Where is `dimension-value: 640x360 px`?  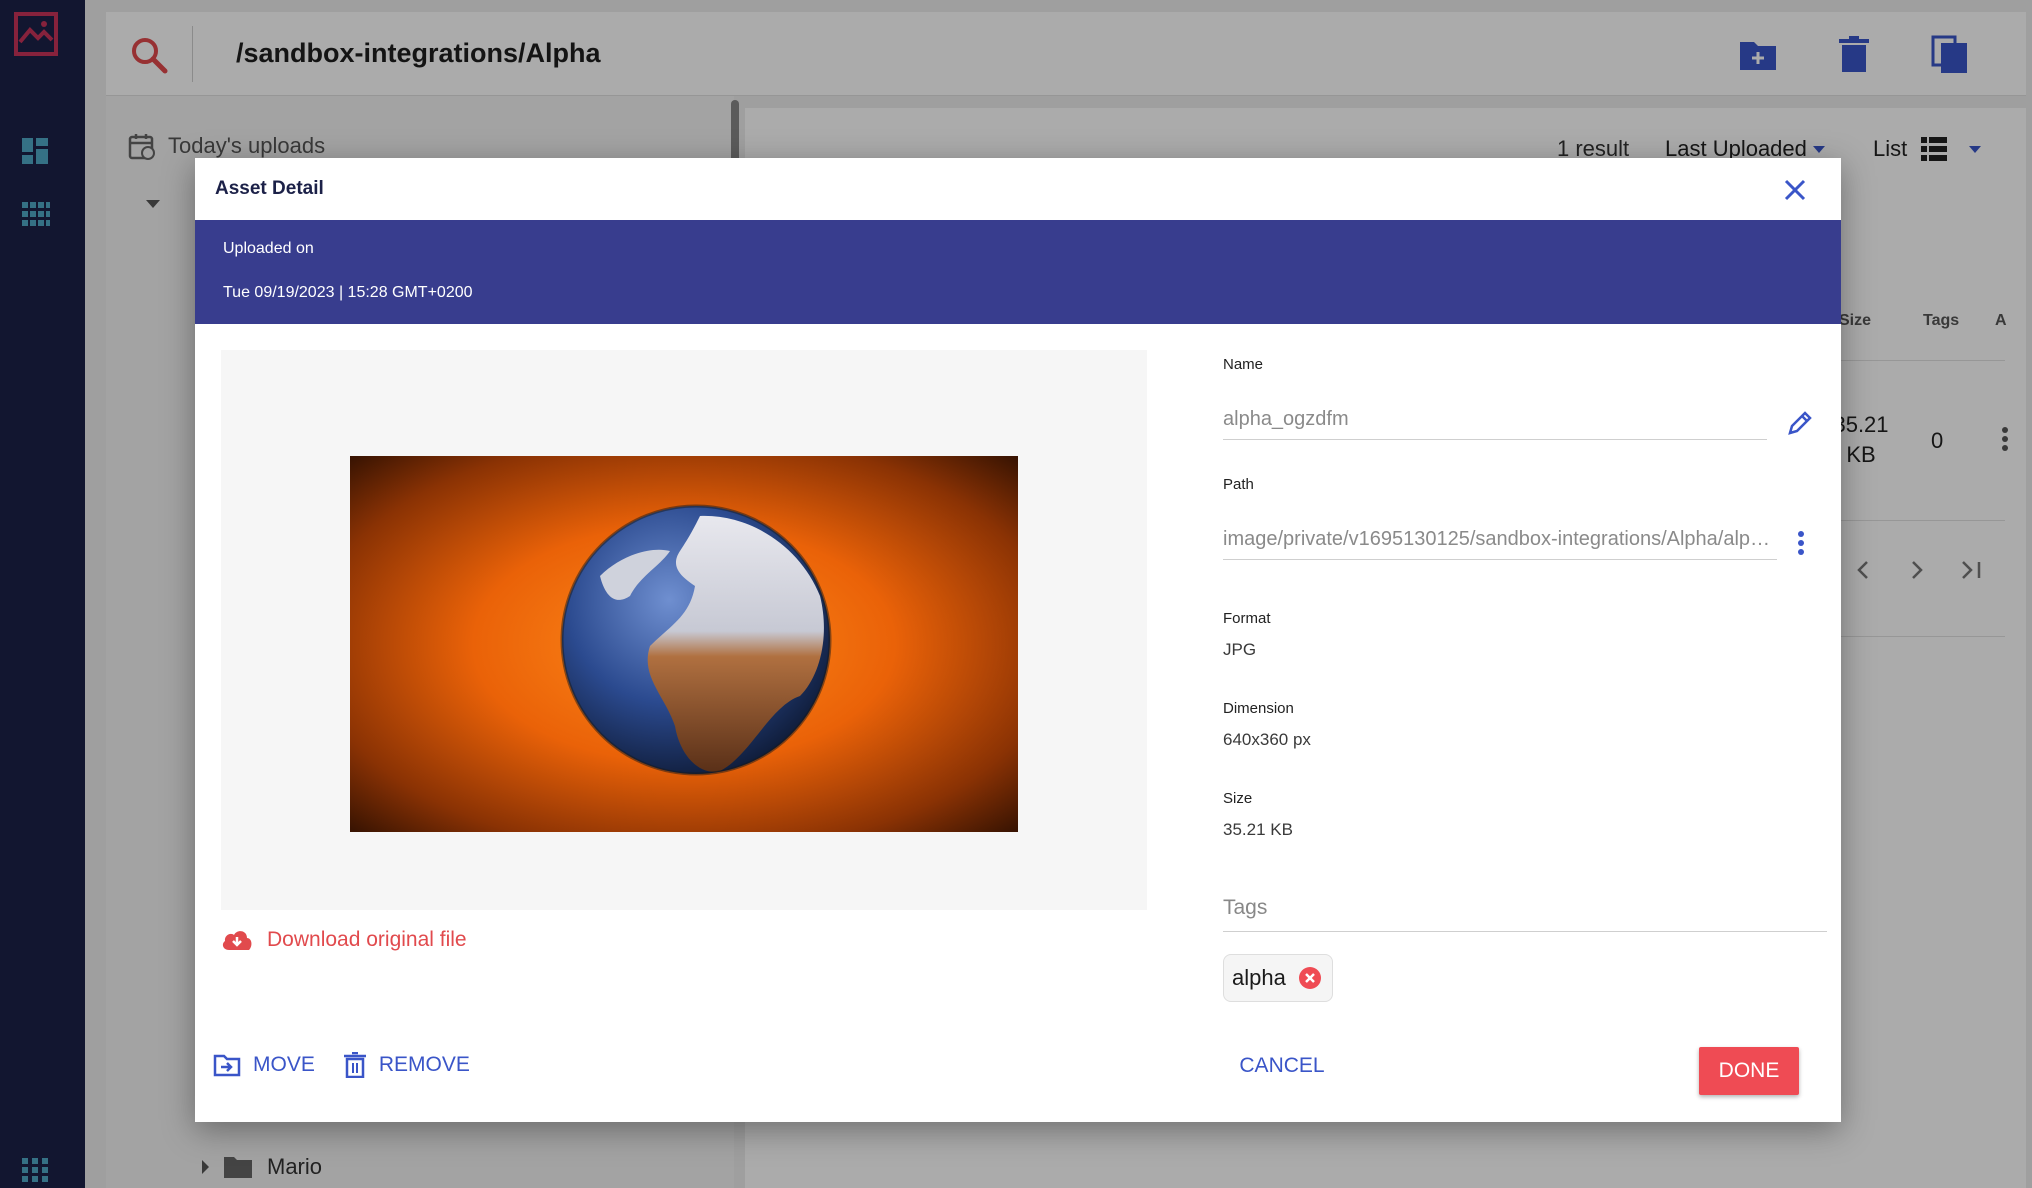
dimension-value: 640x360 px is located at coordinates (1267, 739).